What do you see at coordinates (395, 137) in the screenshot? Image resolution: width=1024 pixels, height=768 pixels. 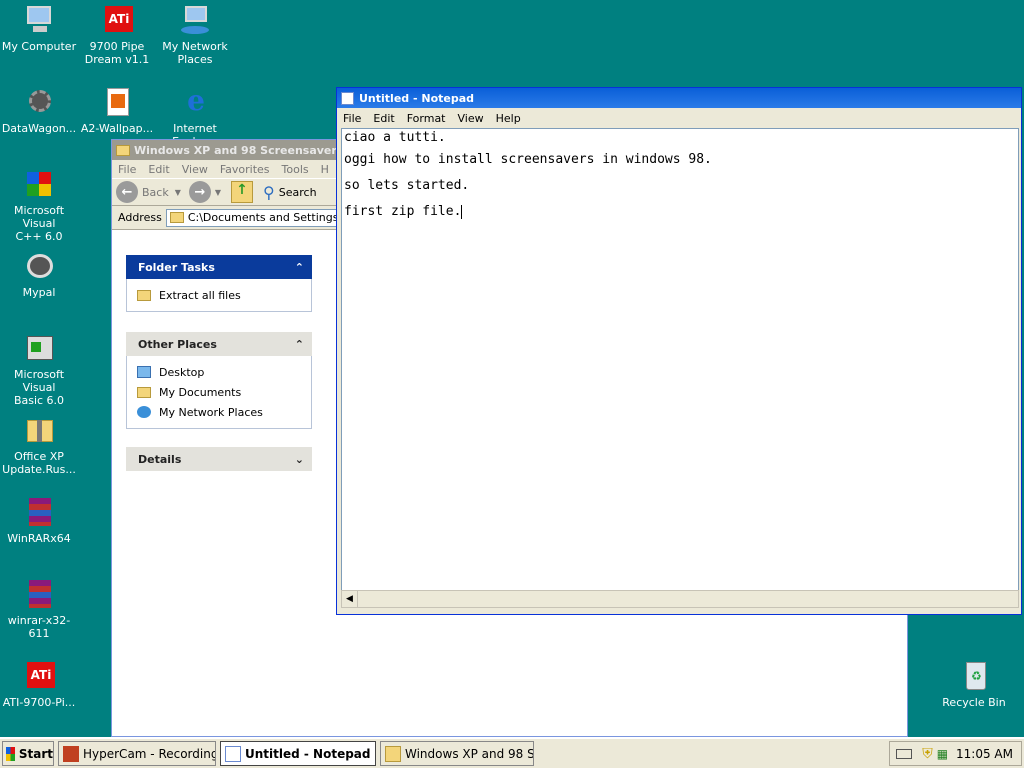 I see `text-line: ciao a tutti.` at bounding box center [395, 137].